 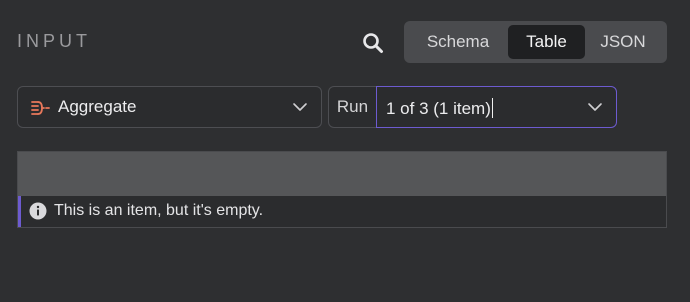 I want to click on run-selector: 1 of 3 (1 item), so click(x=496, y=107).